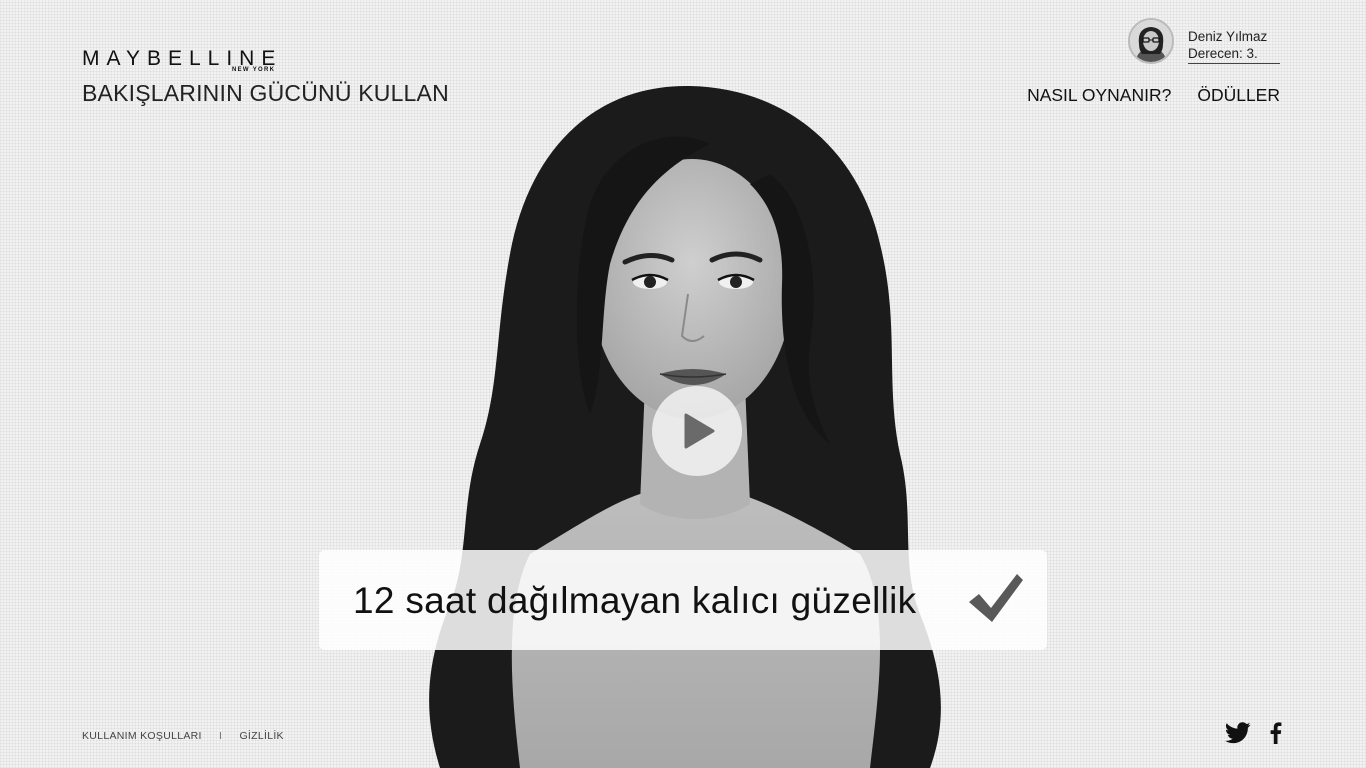 Image resolution: width=1366 pixels, height=768 pixels. What do you see at coordinates (1099, 95) in the screenshot?
I see `nav-how-to-play: NASIL OYNANIR?` at bounding box center [1099, 95].